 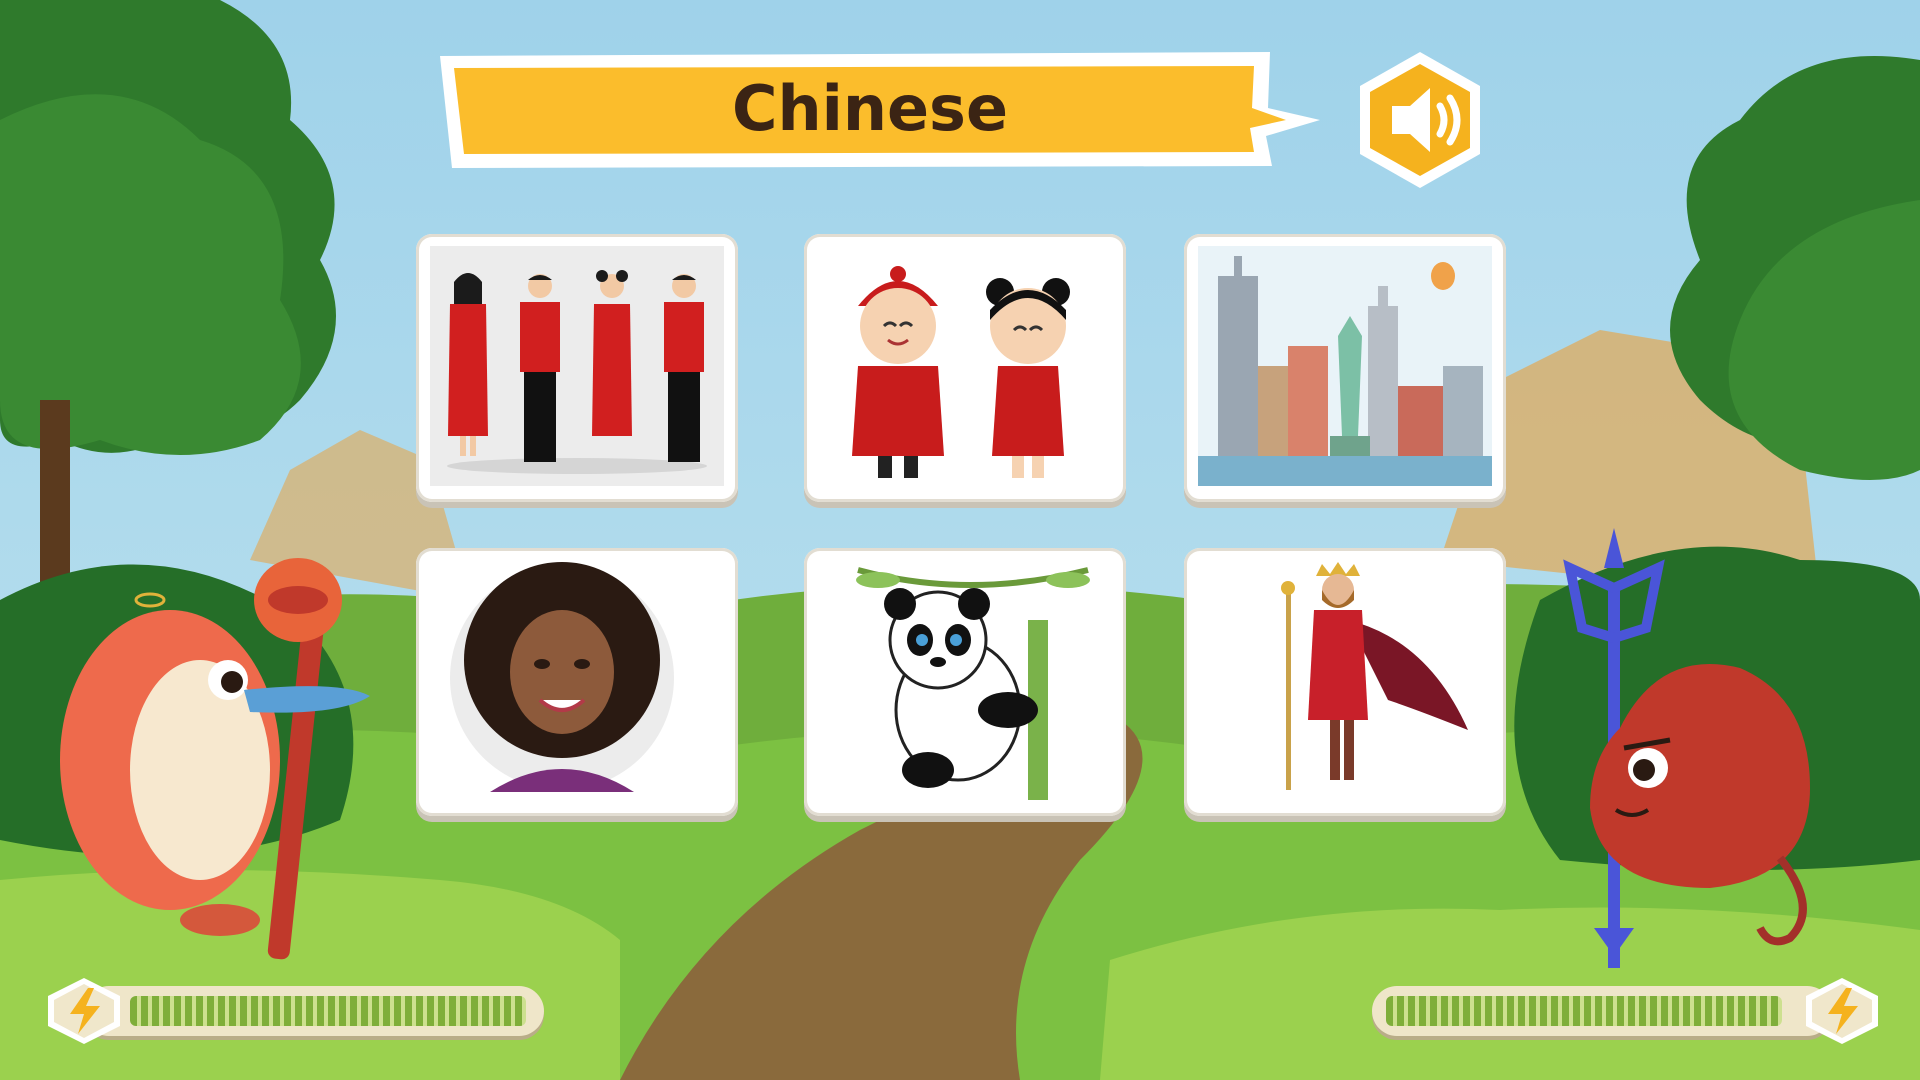 I want to click on sound-button, so click(x=1420, y=120).